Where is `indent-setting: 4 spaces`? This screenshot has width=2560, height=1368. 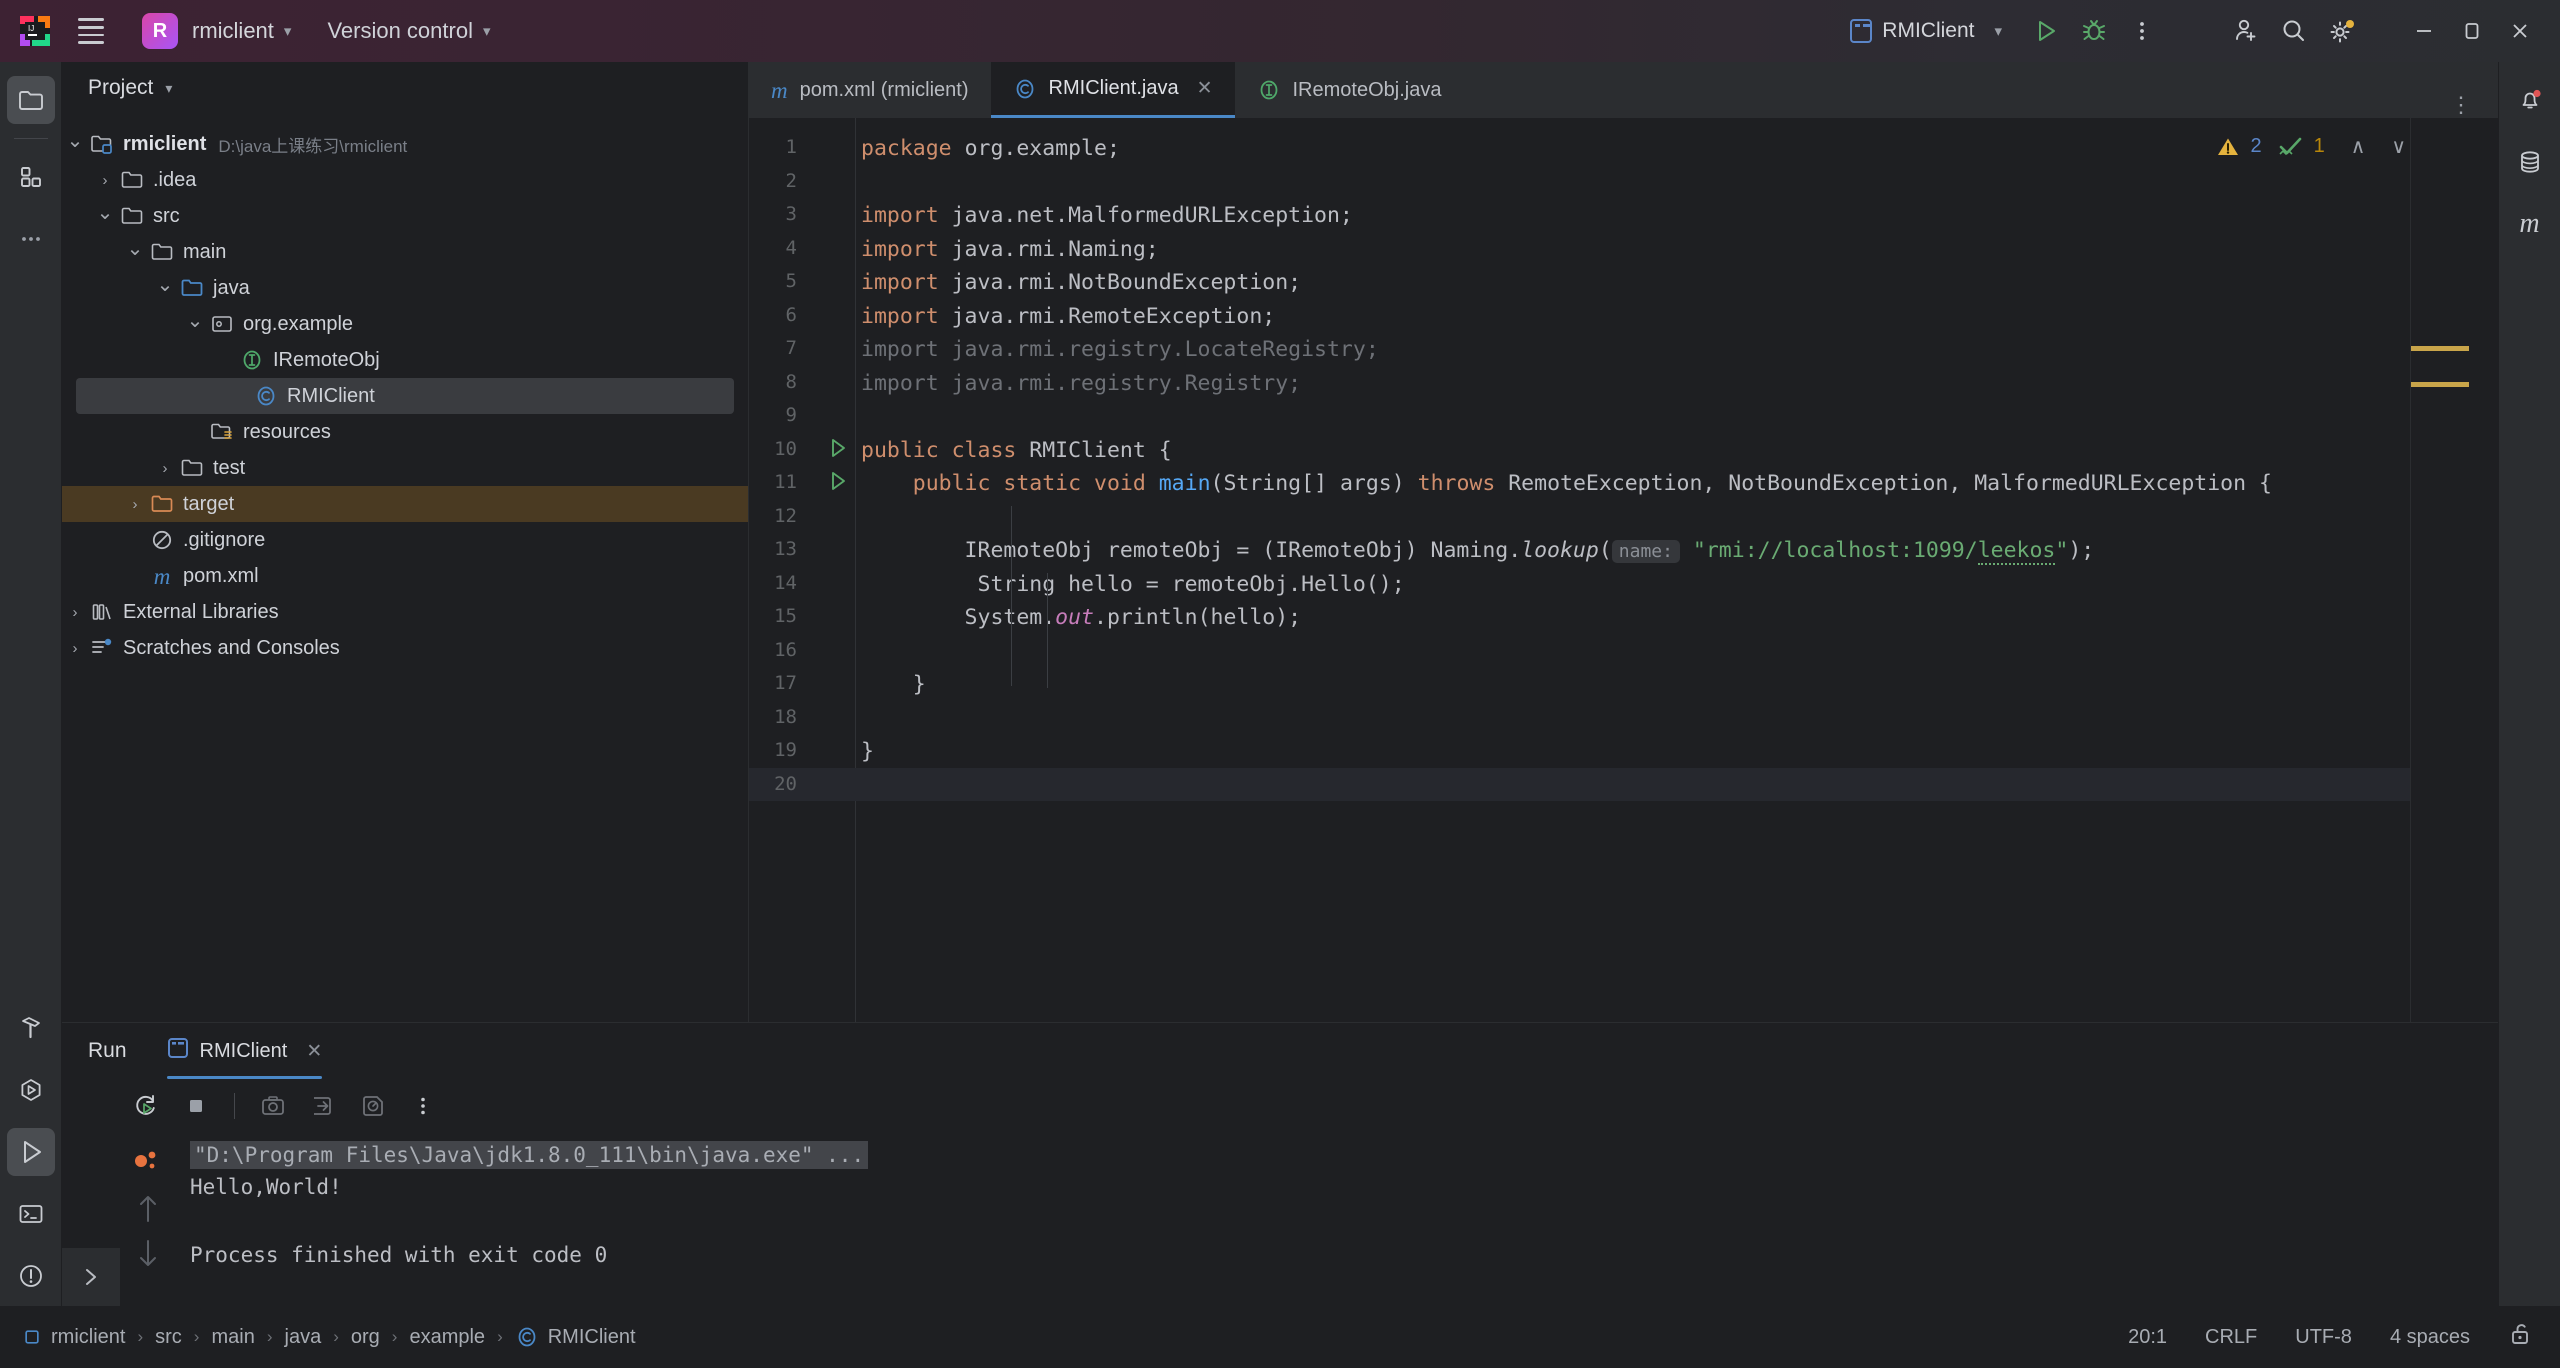 indent-setting: 4 spaces is located at coordinates (2430, 1337).